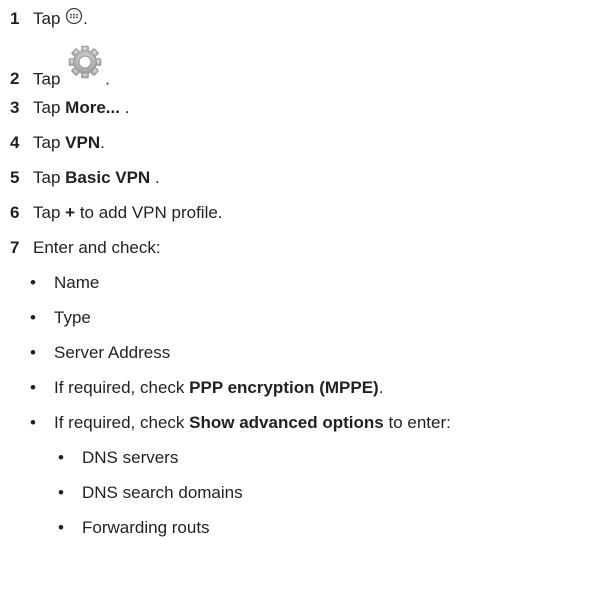  Describe the element at coordinates (15, 177) in the screenshot. I see `step-number: 5` at that location.